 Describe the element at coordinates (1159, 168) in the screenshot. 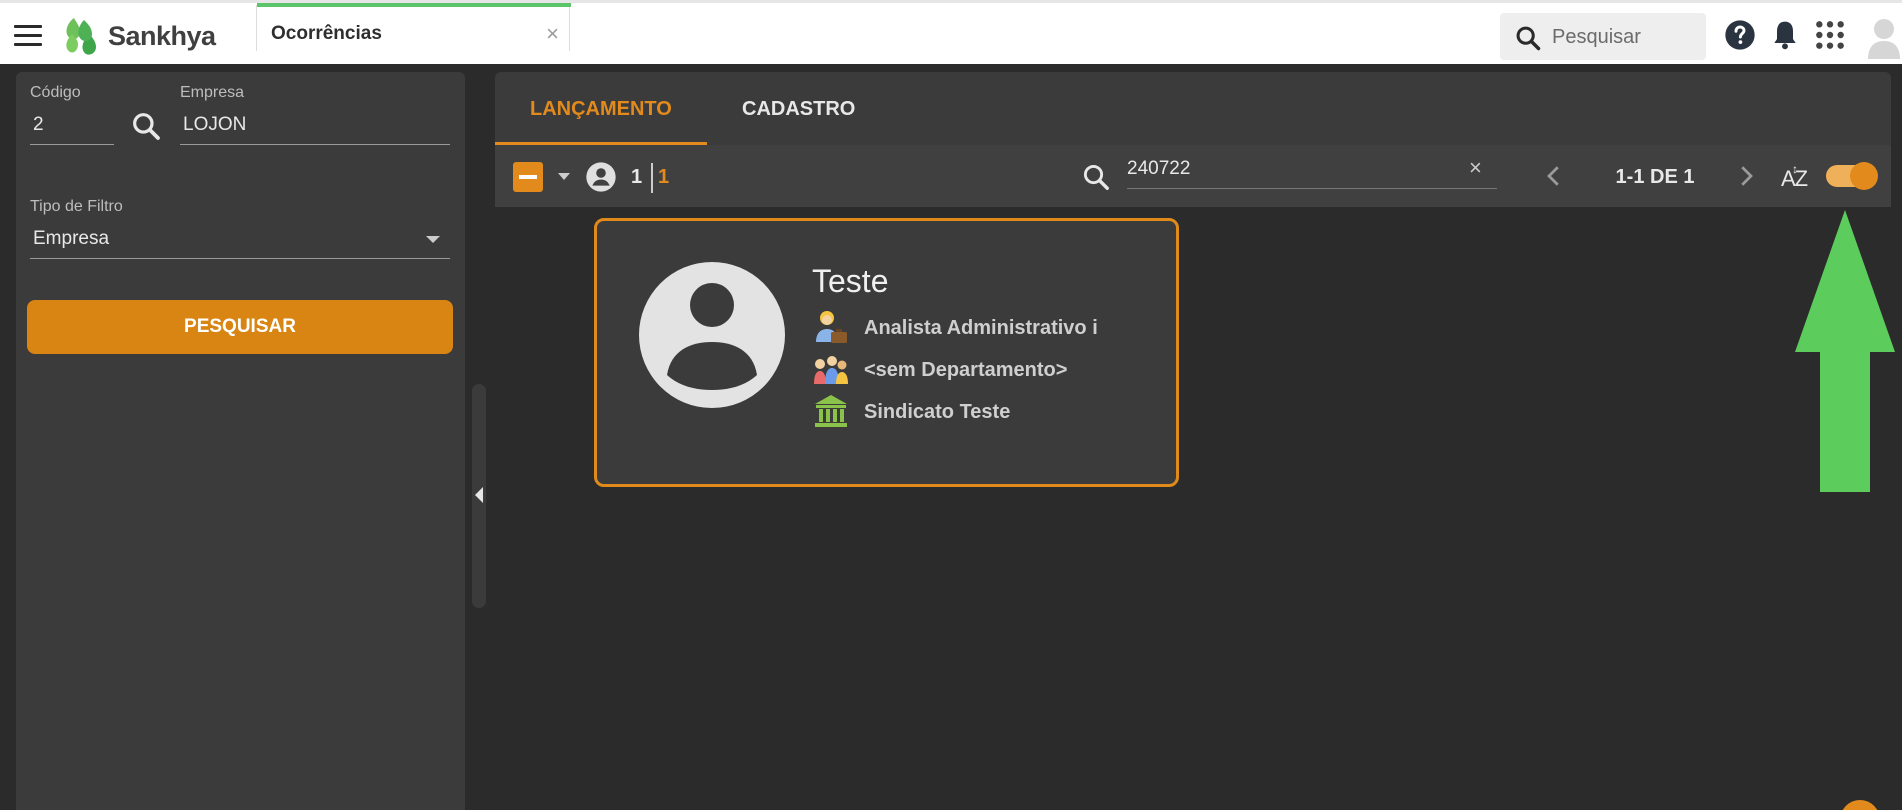

I see `results-search-value: 240722` at that location.